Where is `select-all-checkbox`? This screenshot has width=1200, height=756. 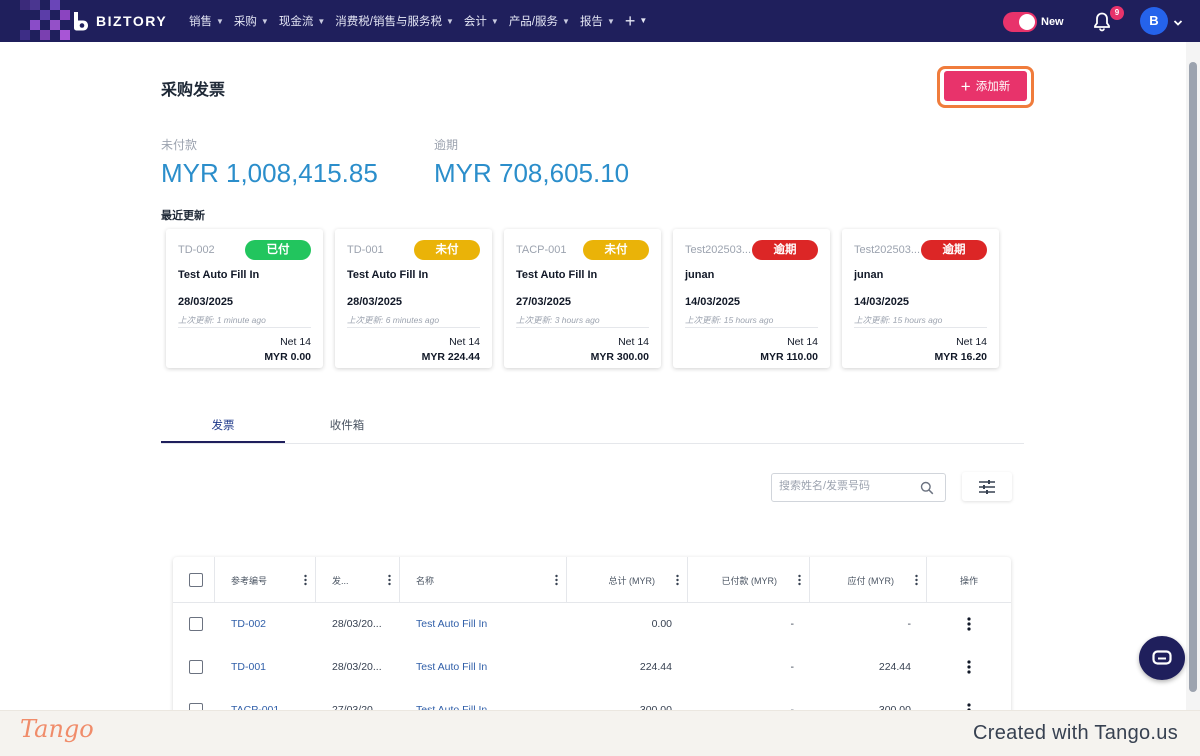
select-all-checkbox is located at coordinates (196, 580).